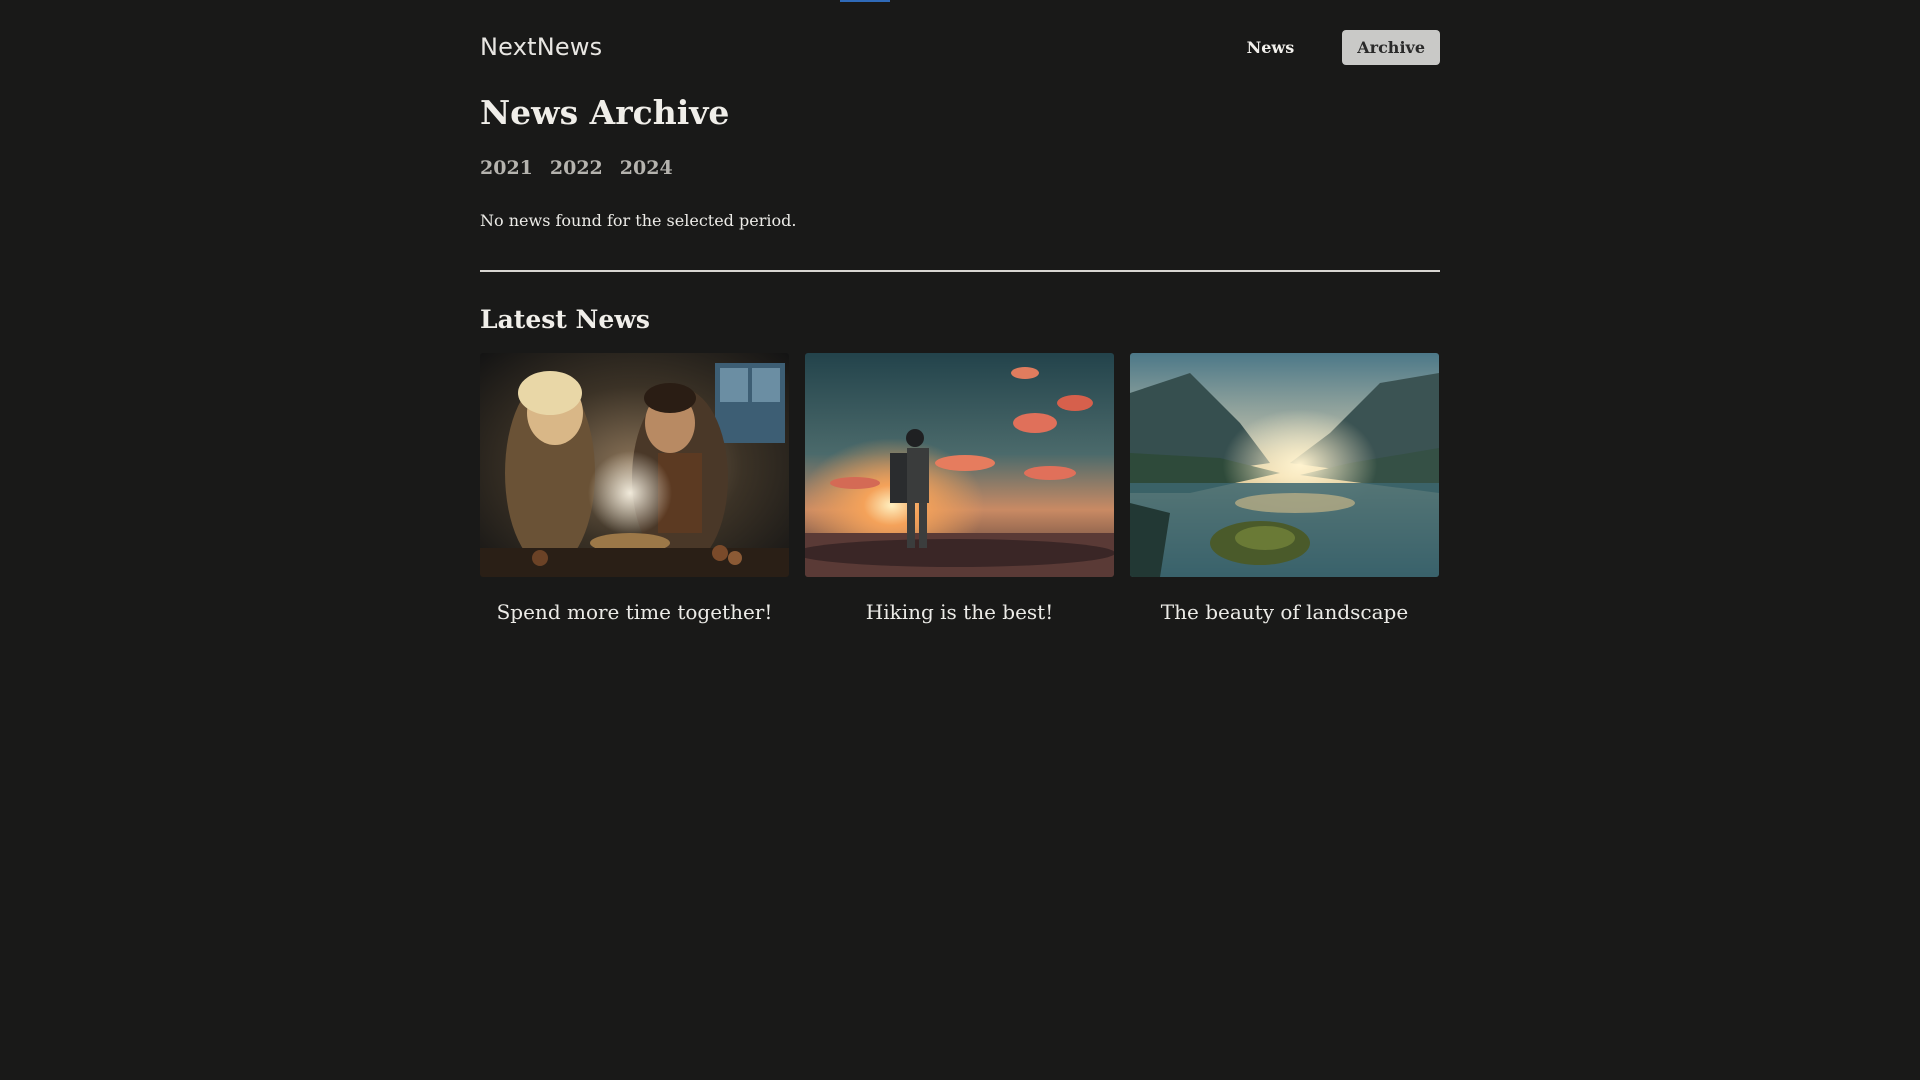 This screenshot has height=1080, width=1920. Describe the element at coordinates (638, 220) in the screenshot. I see `empty-results-message: No news found for the selected period.` at that location.